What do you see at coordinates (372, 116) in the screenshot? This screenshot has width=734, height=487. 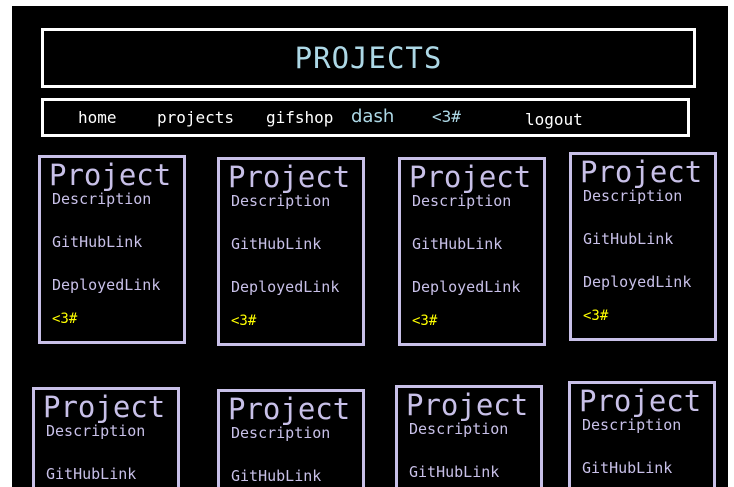 I see `nav-link-dash: dash` at bounding box center [372, 116].